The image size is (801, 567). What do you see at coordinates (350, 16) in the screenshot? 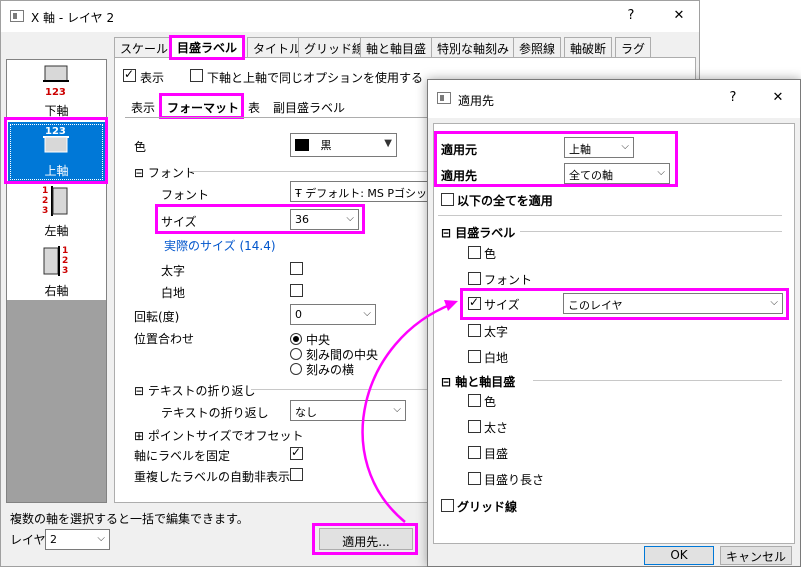
I see `title-bar: X 軸 - レイヤ 2 ? ✕` at bounding box center [350, 16].